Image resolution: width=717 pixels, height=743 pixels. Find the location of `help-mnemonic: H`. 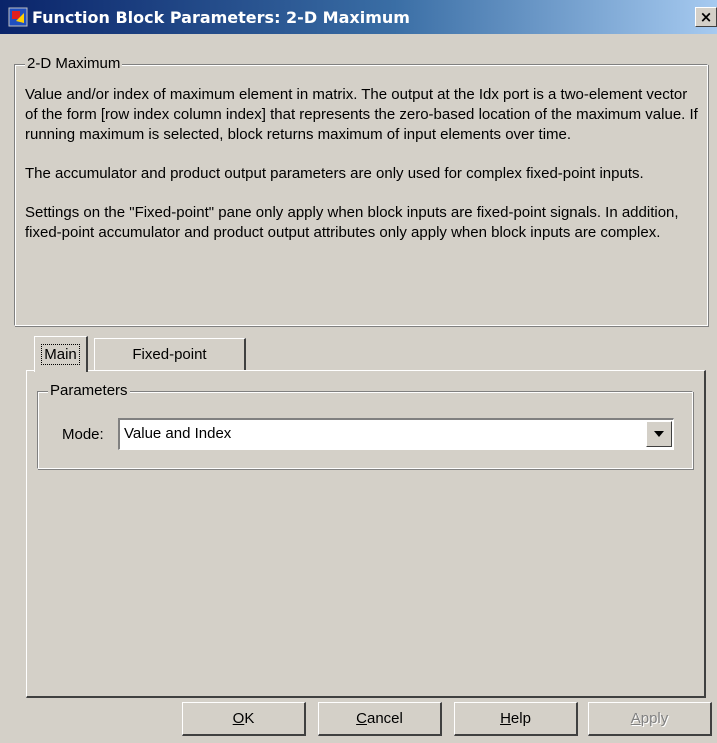

help-mnemonic: H is located at coordinates (505, 718).